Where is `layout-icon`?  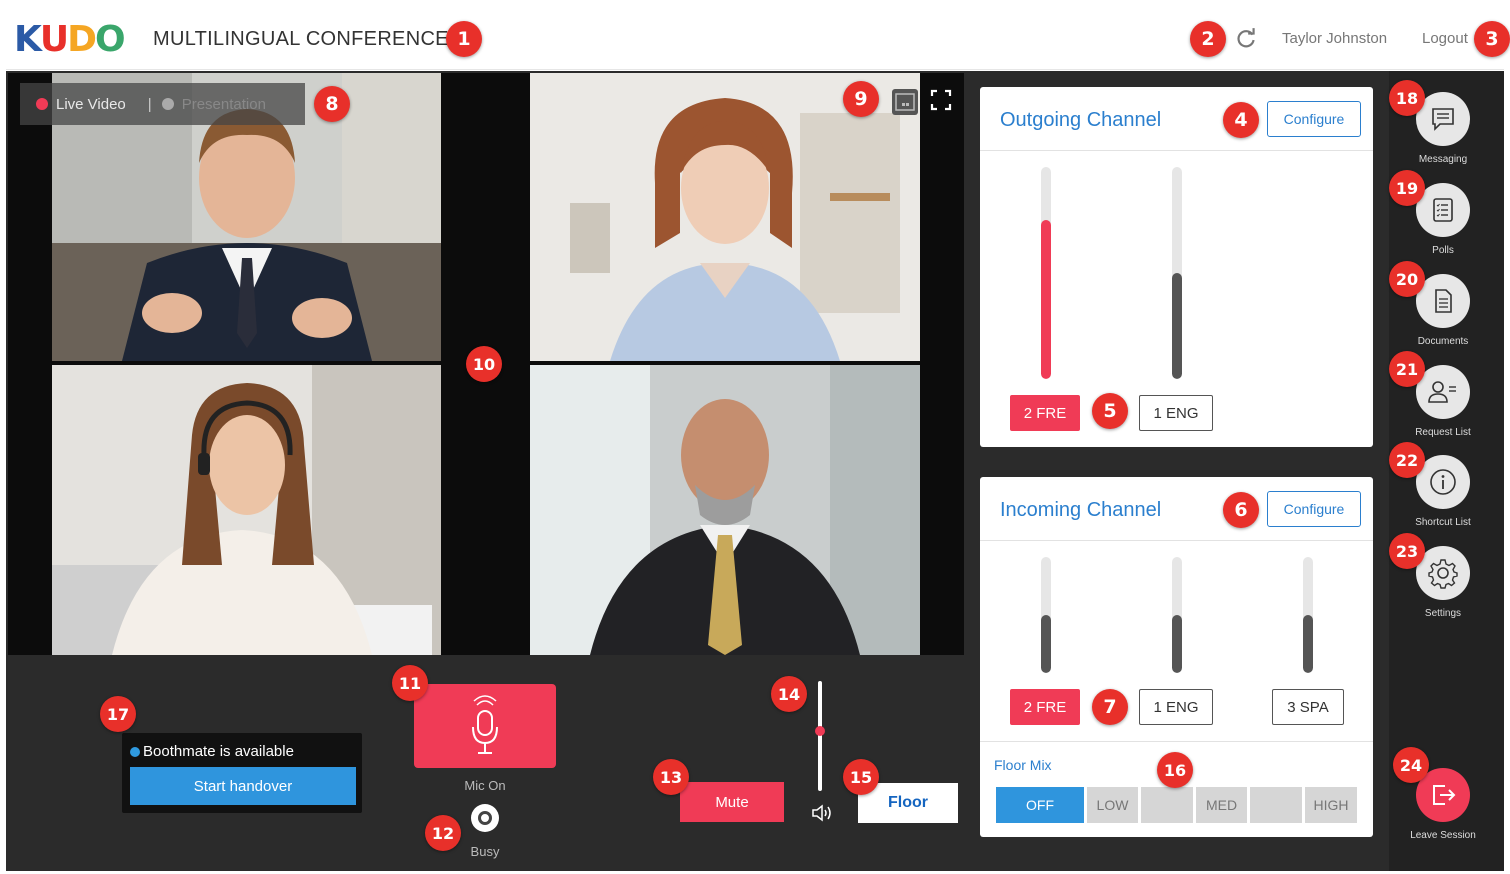
layout-icon is located at coordinates (905, 102).